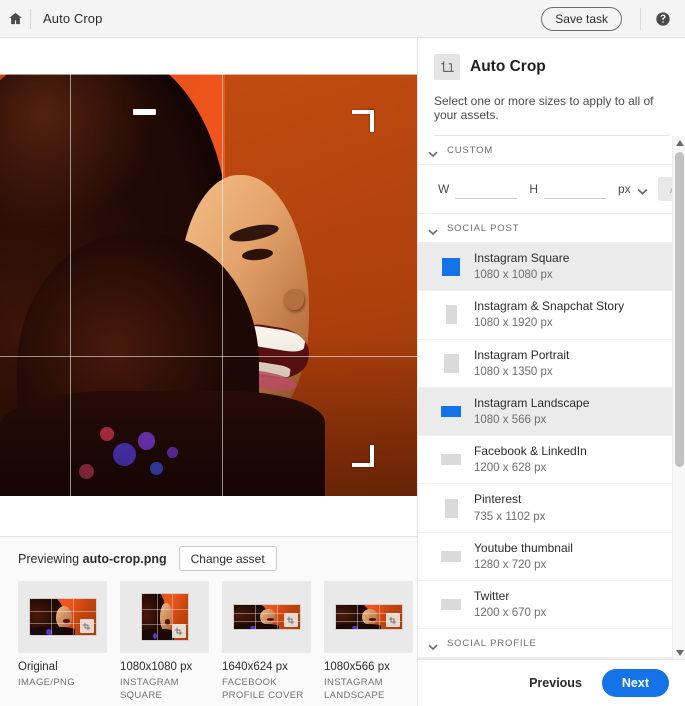 Image resolution: width=685 pixels, height=706 pixels. What do you see at coordinates (513, 275) in the screenshot?
I see `size-option-dimensions: 1080 x 1080 px` at bounding box center [513, 275].